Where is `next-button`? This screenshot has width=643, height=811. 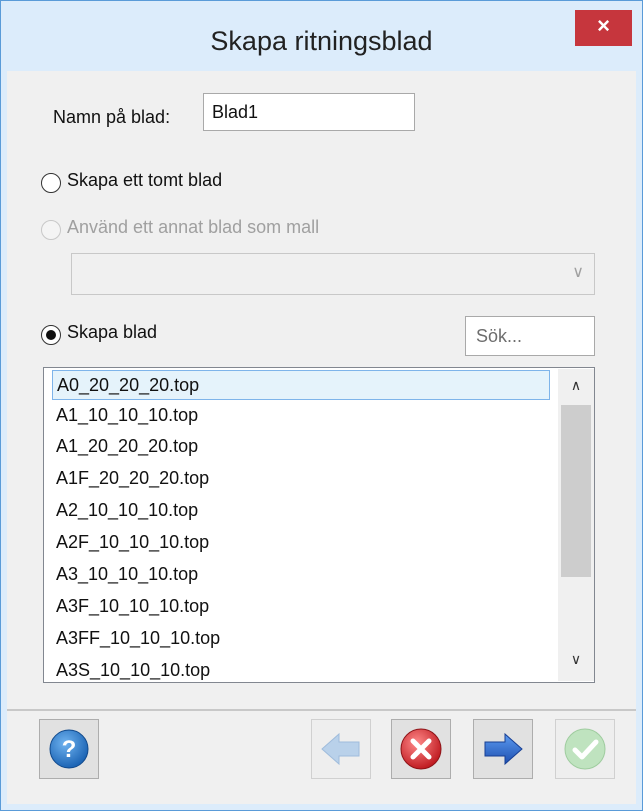
next-button is located at coordinates (503, 749).